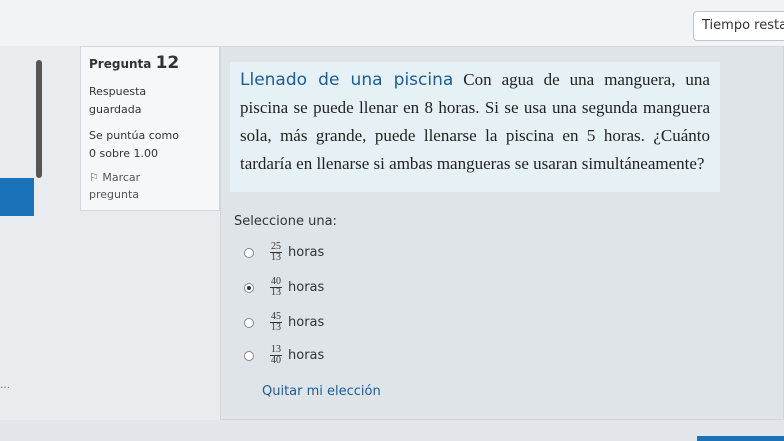  I want to click on answer-option: 25 13 horas, so click(284, 252).